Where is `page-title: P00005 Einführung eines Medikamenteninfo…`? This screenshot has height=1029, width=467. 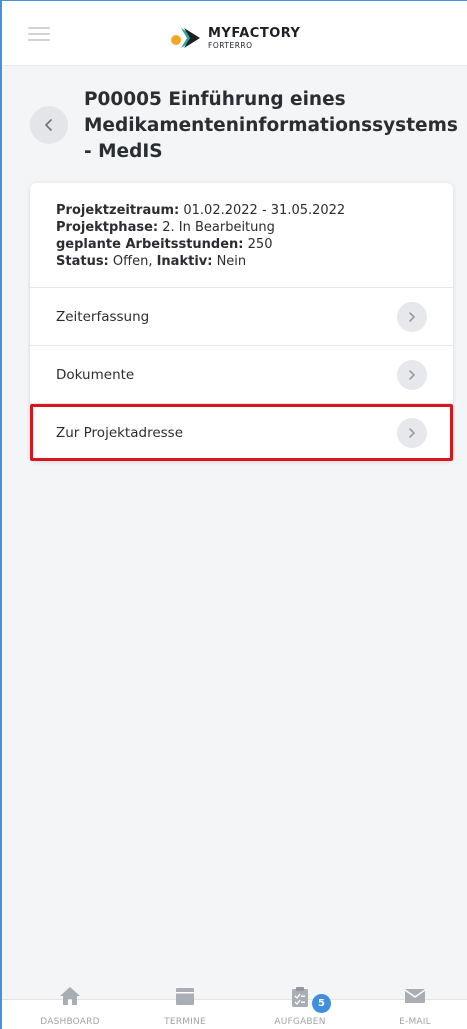 page-title: P00005 Einführung eines Medikamenteninfo… is located at coordinates (271, 125).